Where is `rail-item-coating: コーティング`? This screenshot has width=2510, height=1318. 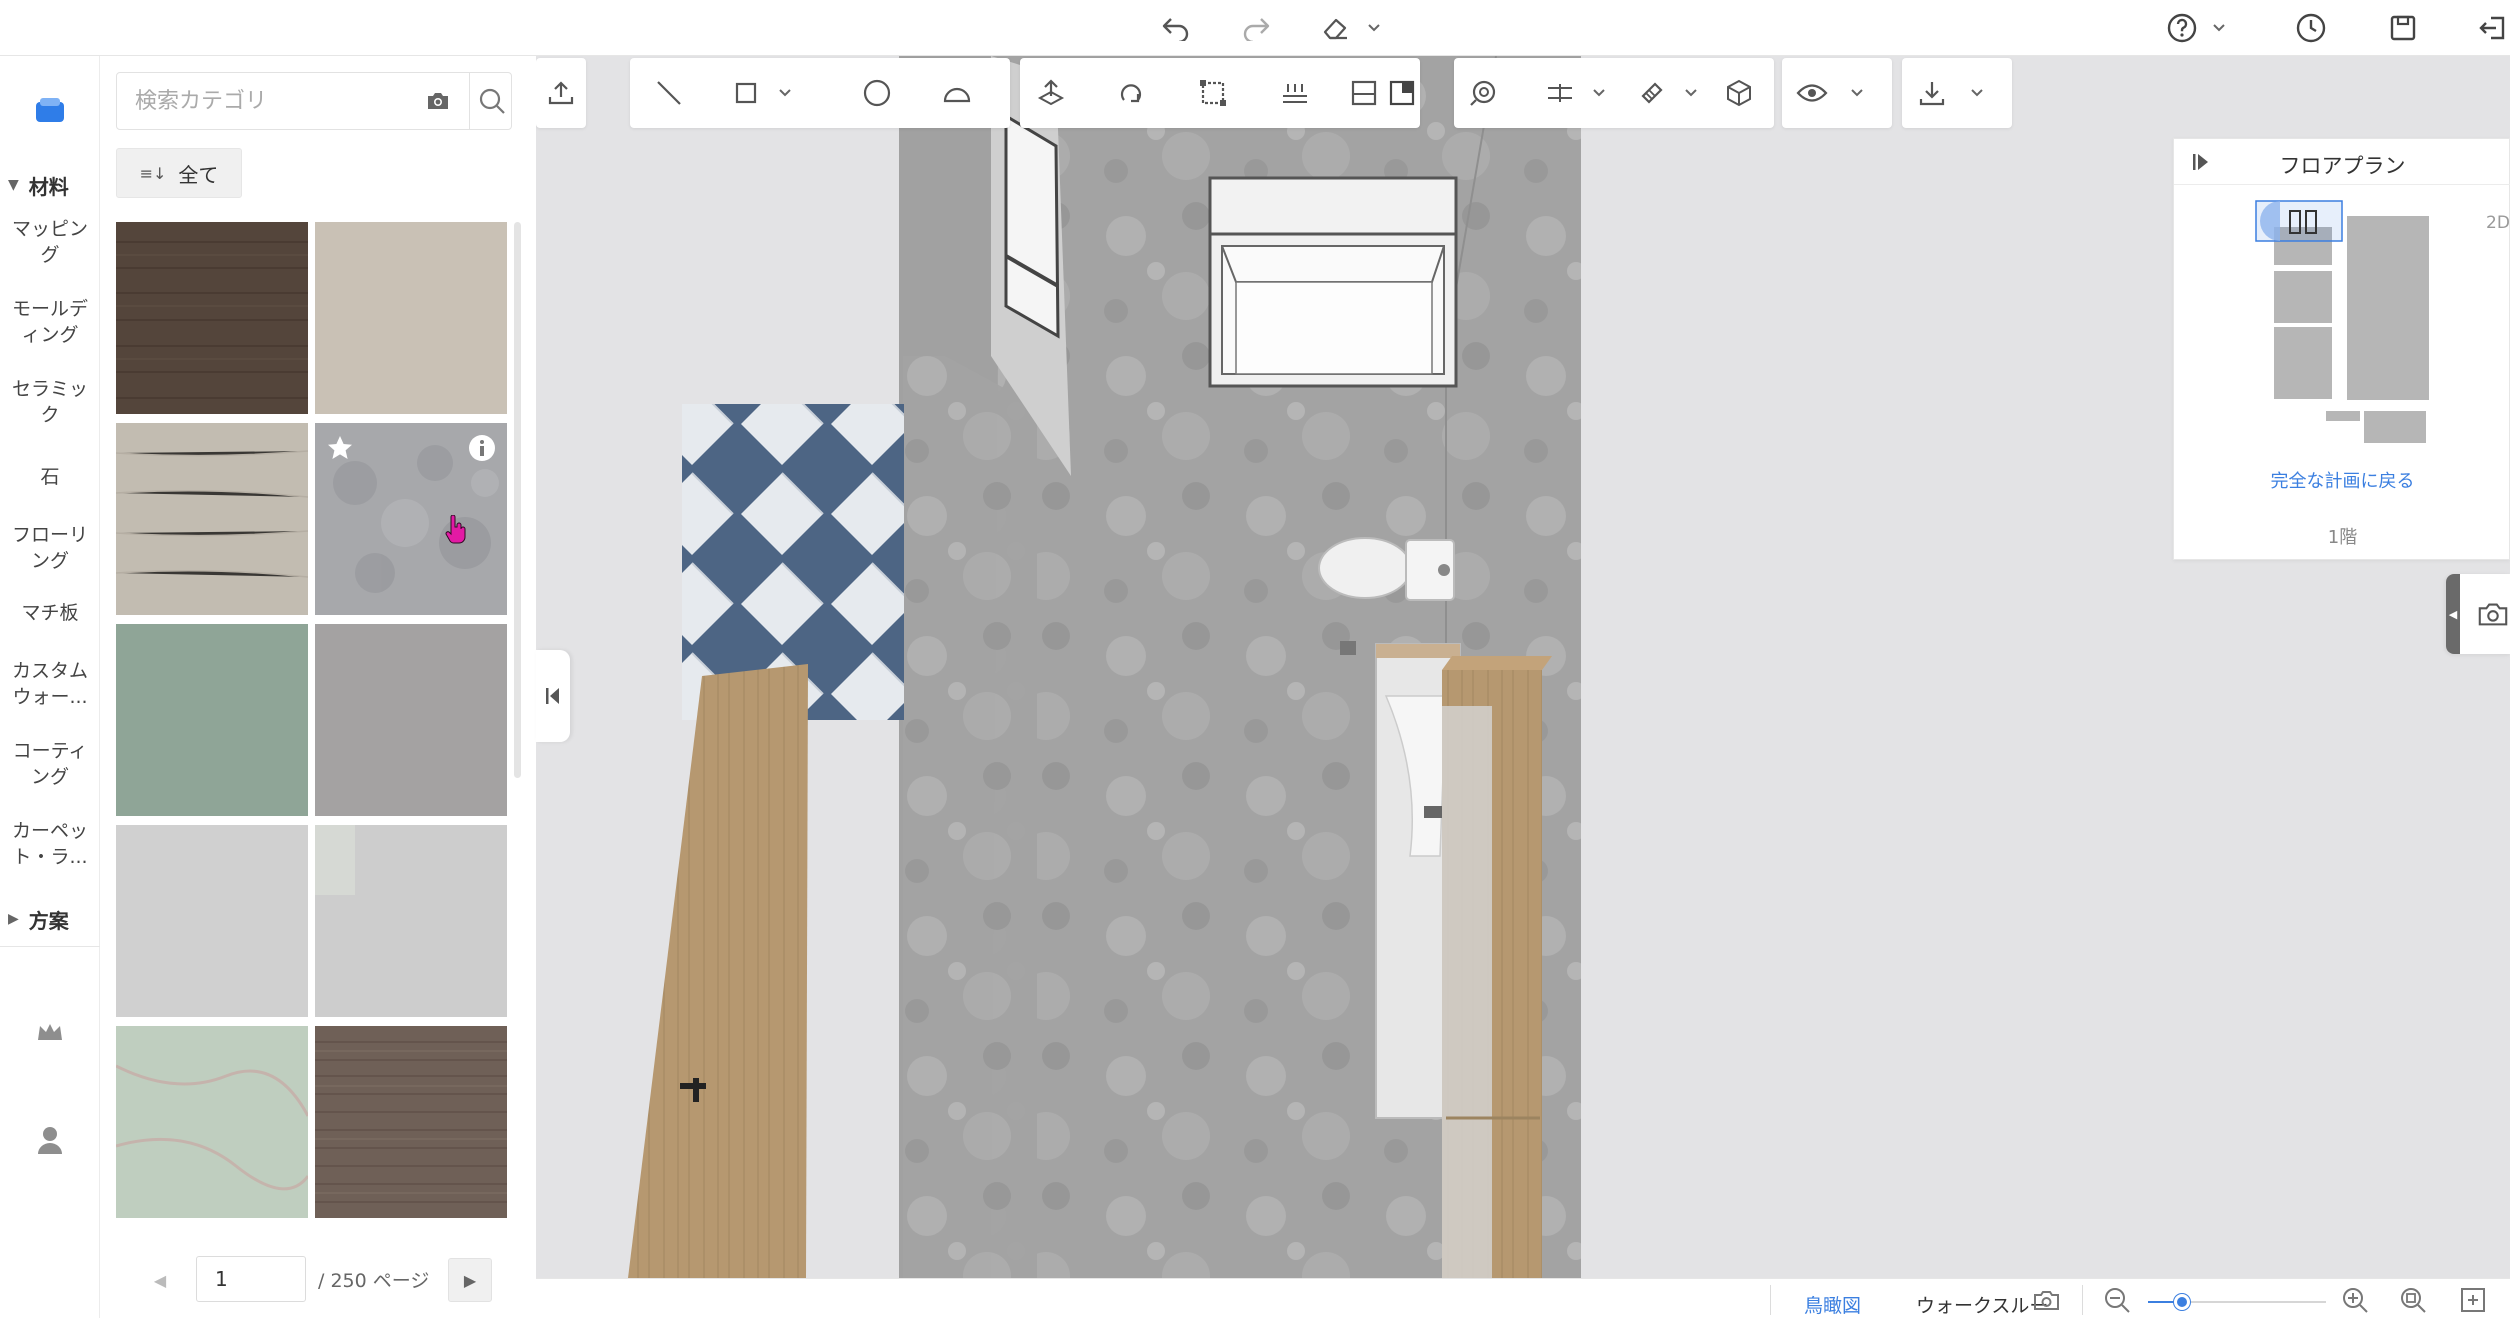 rail-item-coating: コーティング is located at coordinates (50, 764).